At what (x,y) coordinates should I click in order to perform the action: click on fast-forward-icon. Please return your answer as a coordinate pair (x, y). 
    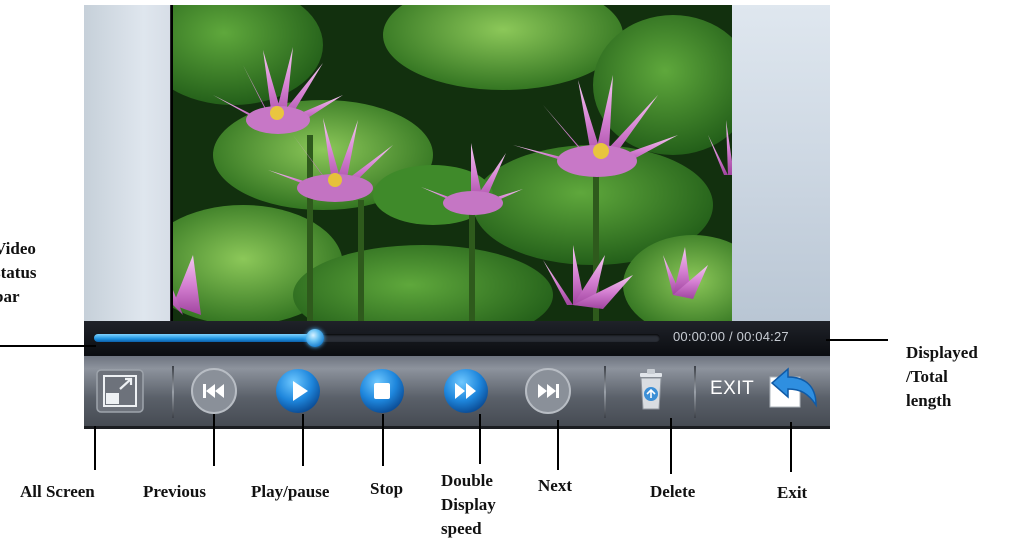
    Looking at the image, I should click on (466, 391).